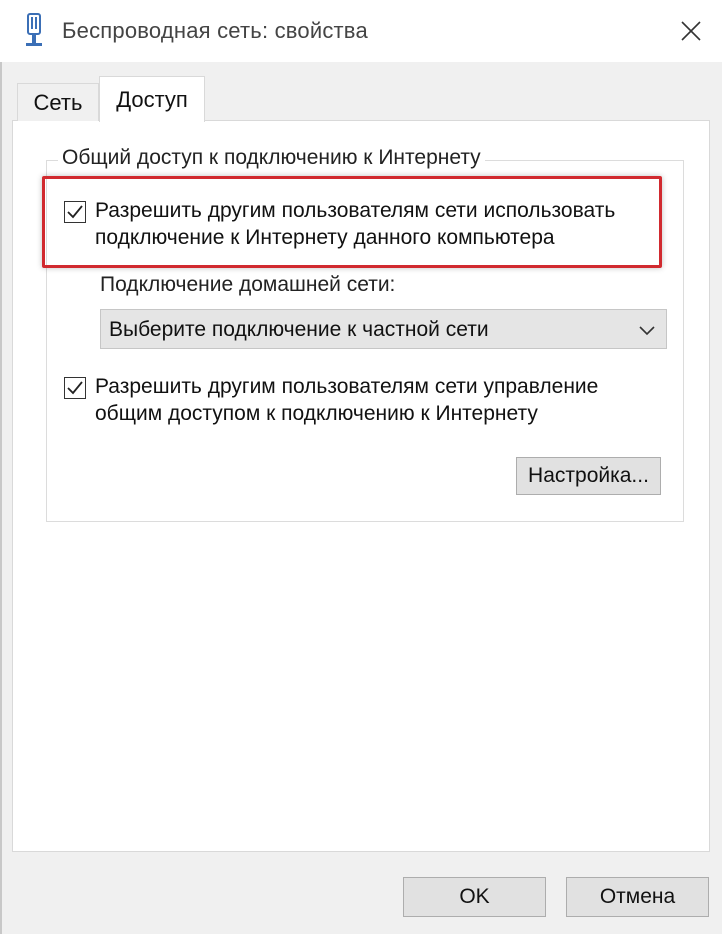 The image size is (722, 934). I want to click on ics-group-title: Общий доступ к подключению к Интернету, so click(271, 158).